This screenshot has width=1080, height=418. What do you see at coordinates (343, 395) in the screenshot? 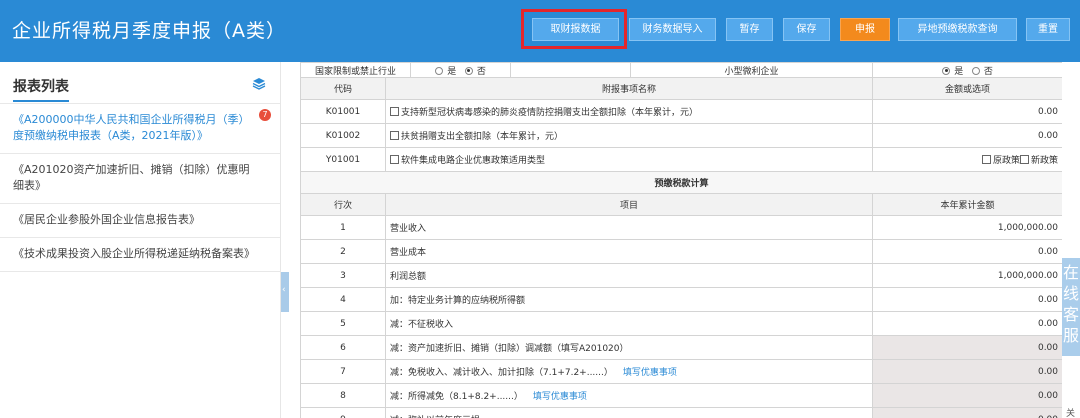
I see `line-no: 8` at bounding box center [343, 395].